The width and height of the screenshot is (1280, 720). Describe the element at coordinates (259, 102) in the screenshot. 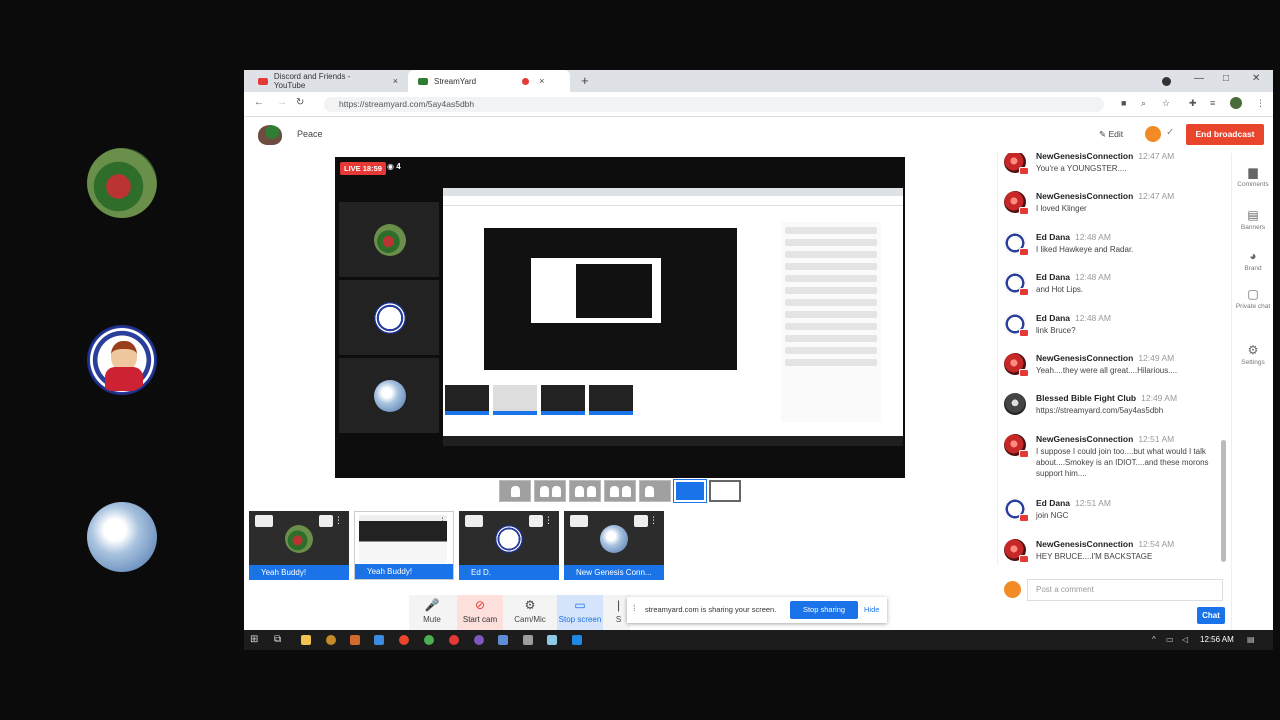

I see `back-icon: ←` at that location.